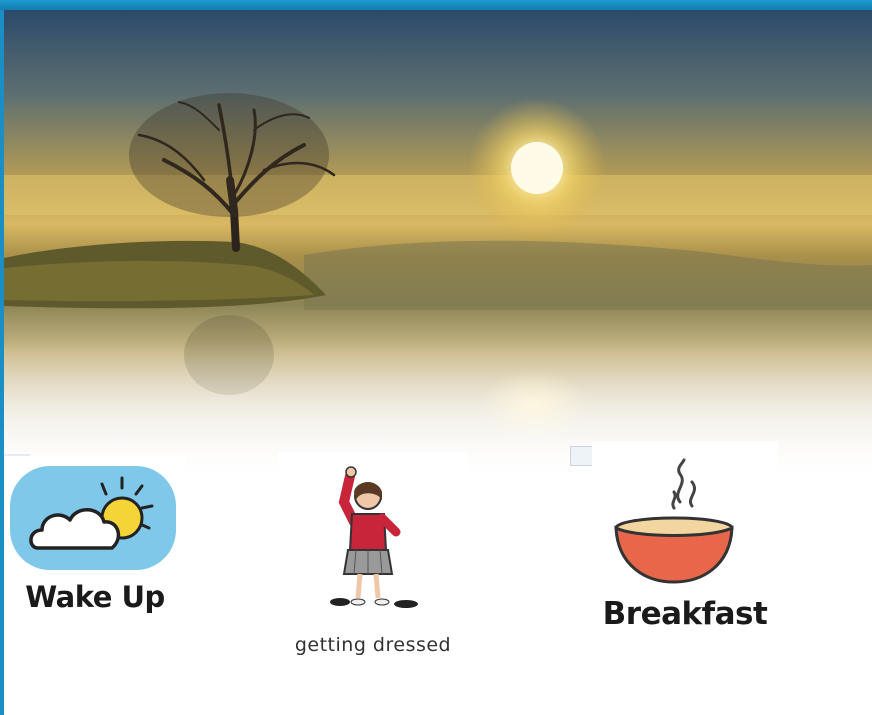 The image size is (872, 715). What do you see at coordinates (373, 645) in the screenshot?
I see `routine-label: getting dressed` at bounding box center [373, 645].